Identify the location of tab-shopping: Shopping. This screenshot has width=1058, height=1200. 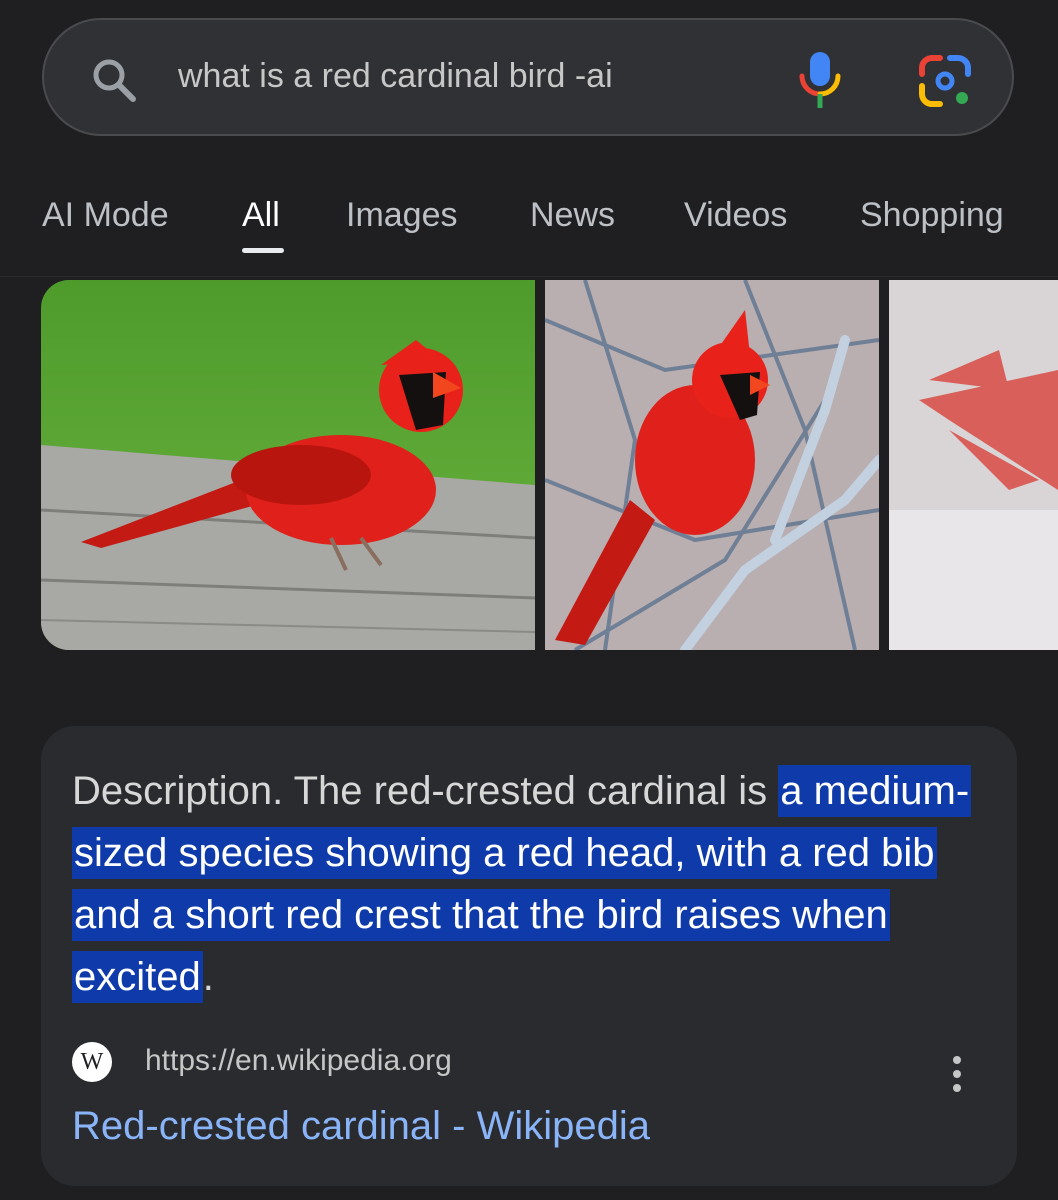
(932, 215).